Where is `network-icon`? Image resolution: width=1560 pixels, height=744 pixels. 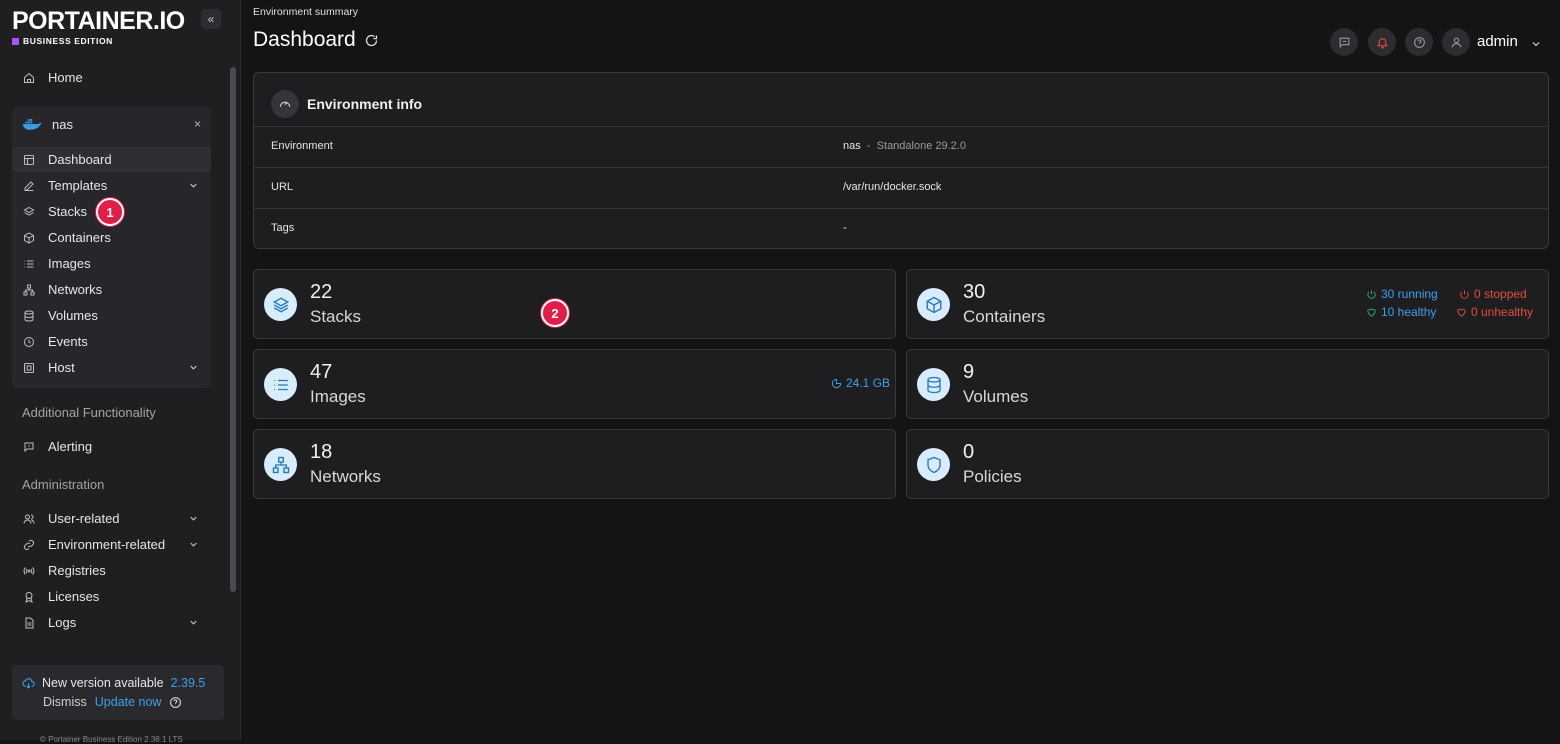 network-icon is located at coordinates (29, 290).